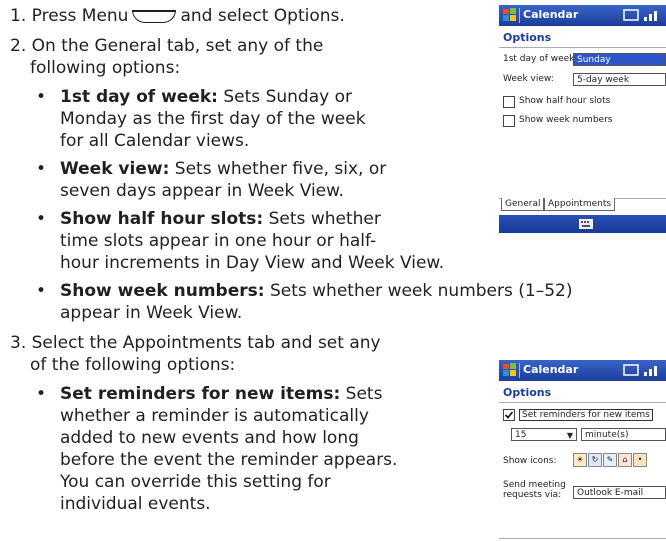 The height and width of the screenshot is (541, 666). What do you see at coordinates (105, 68) in the screenshot?
I see `step-text: following options:` at bounding box center [105, 68].